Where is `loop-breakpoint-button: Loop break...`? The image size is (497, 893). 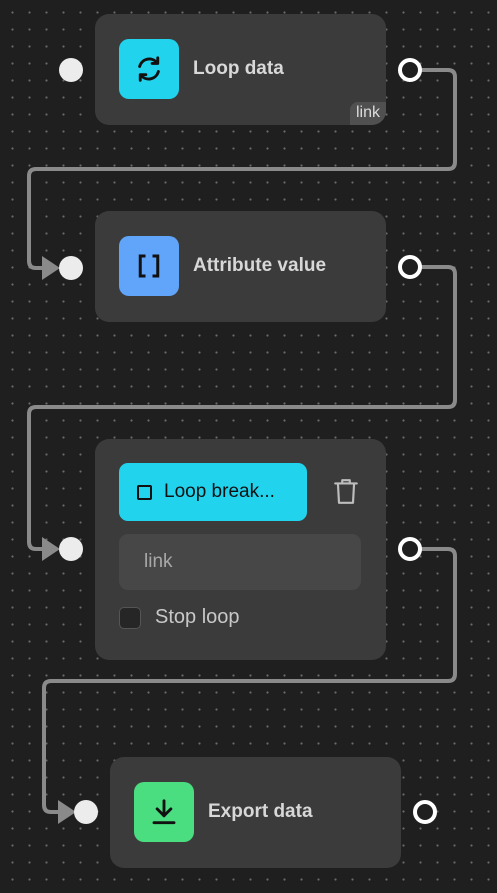
loop-breakpoint-button: Loop break... is located at coordinates (213, 492).